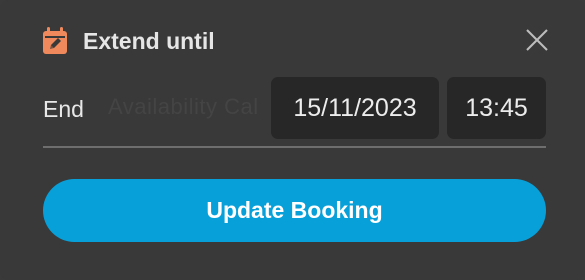 The image size is (585, 280). What do you see at coordinates (537, 40) in the screenshot?
I see `close-icon` at bounding box center [537, 40].